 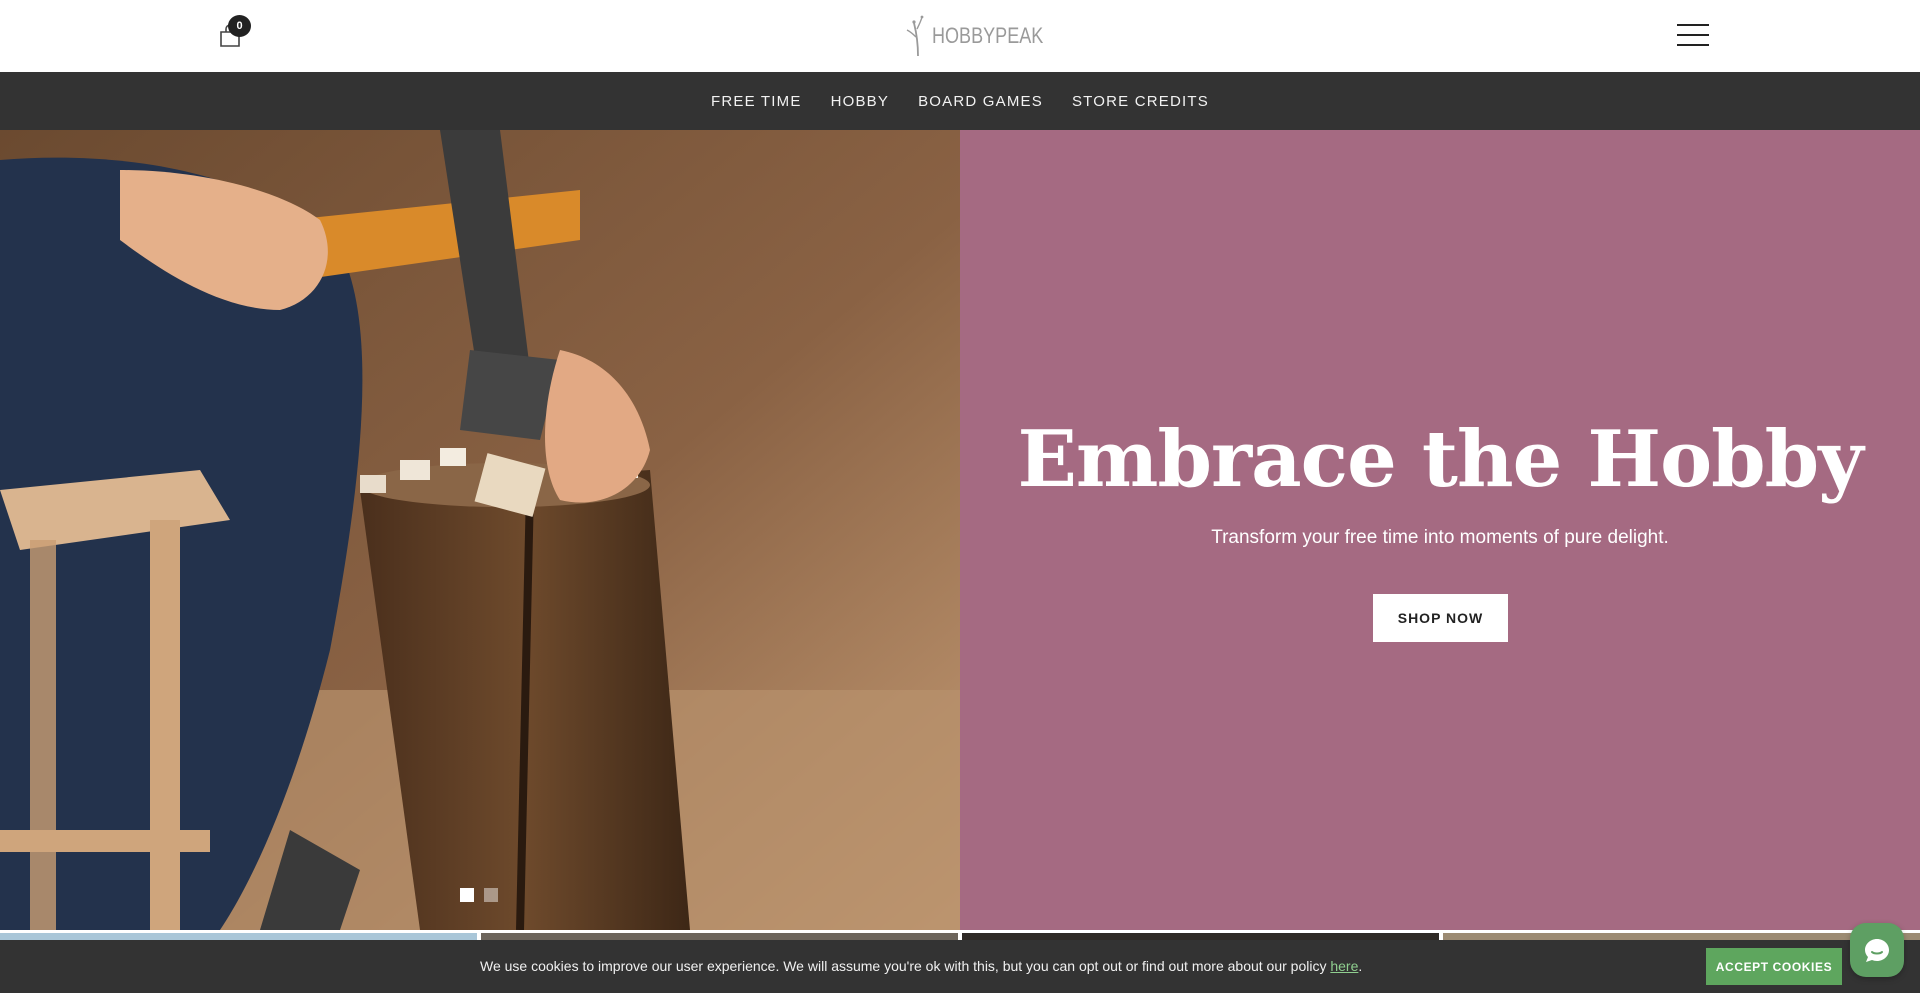 I want to click on branch-icon, so click(x=915, y=36).